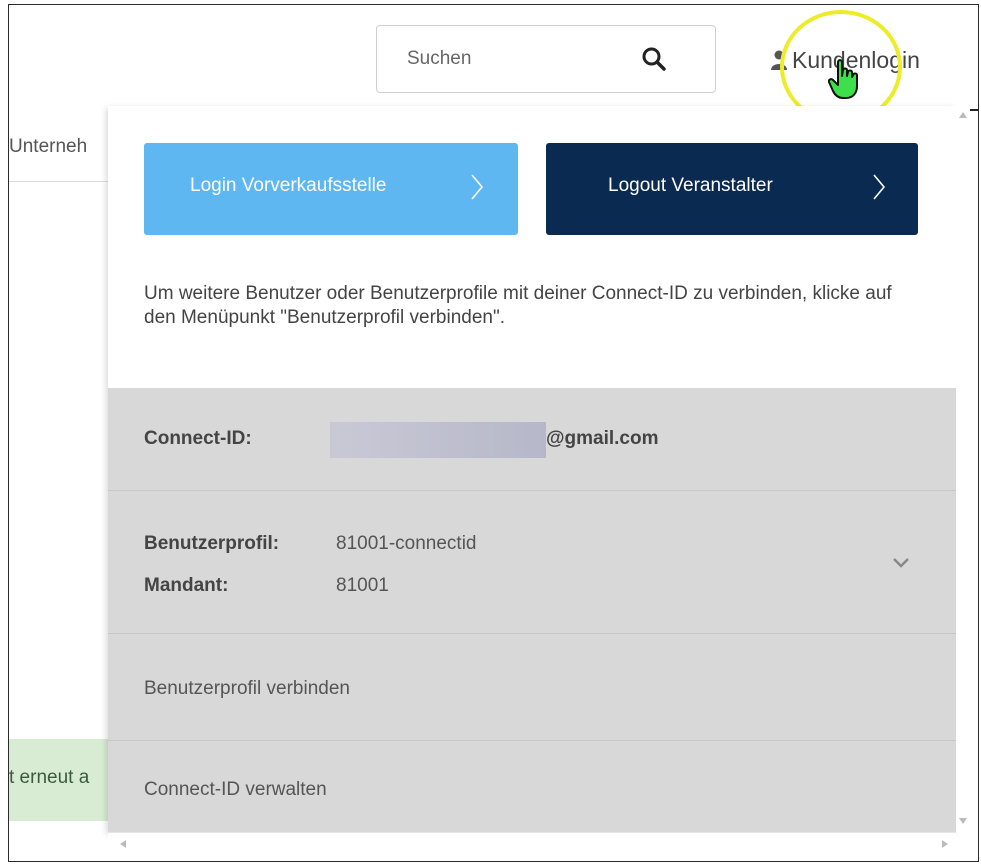 The height and width of the screenshot is (866, 981). Describe the element at coordinates (654, 59) in the screenshot. I see `search-icon` at that location.